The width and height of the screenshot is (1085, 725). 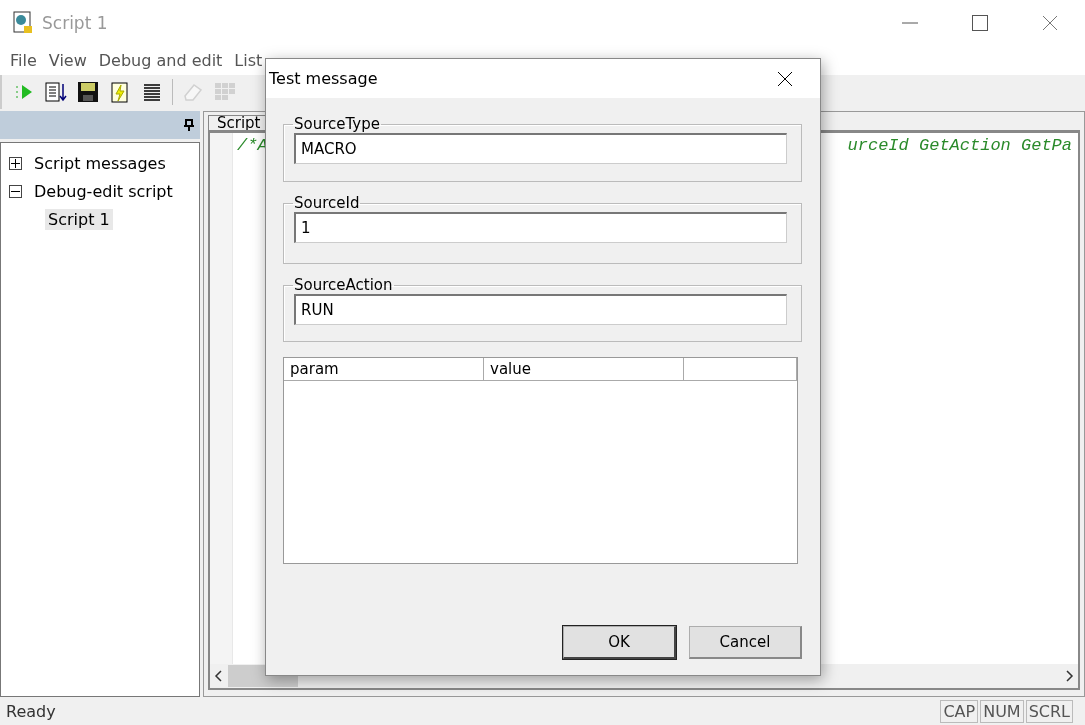 I want to click on dialog-title: Test message, so click(x=323, y=78).